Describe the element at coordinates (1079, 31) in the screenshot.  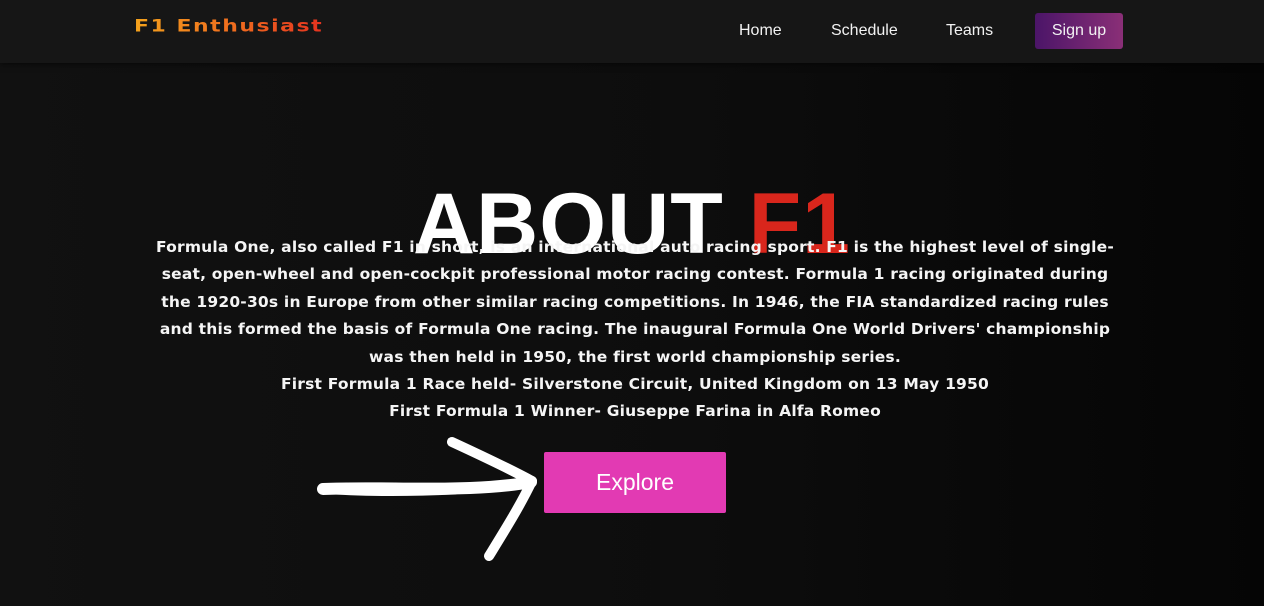
I see `signup-button: Sign up` at that location.